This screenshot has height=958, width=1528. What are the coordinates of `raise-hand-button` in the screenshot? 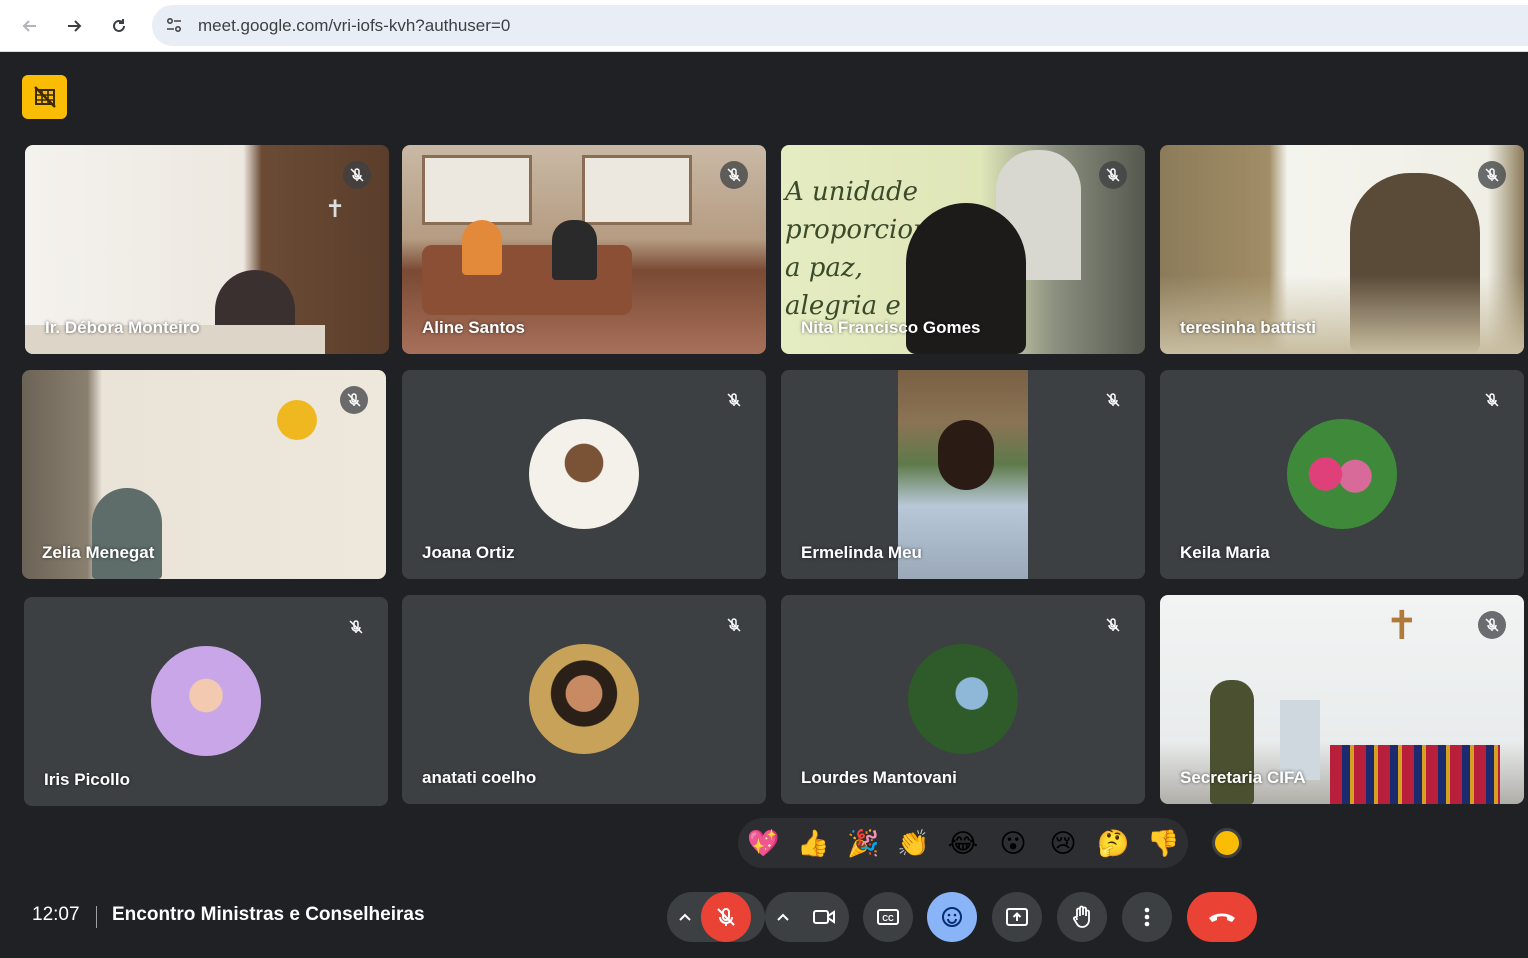 It's located at (1082, 917).